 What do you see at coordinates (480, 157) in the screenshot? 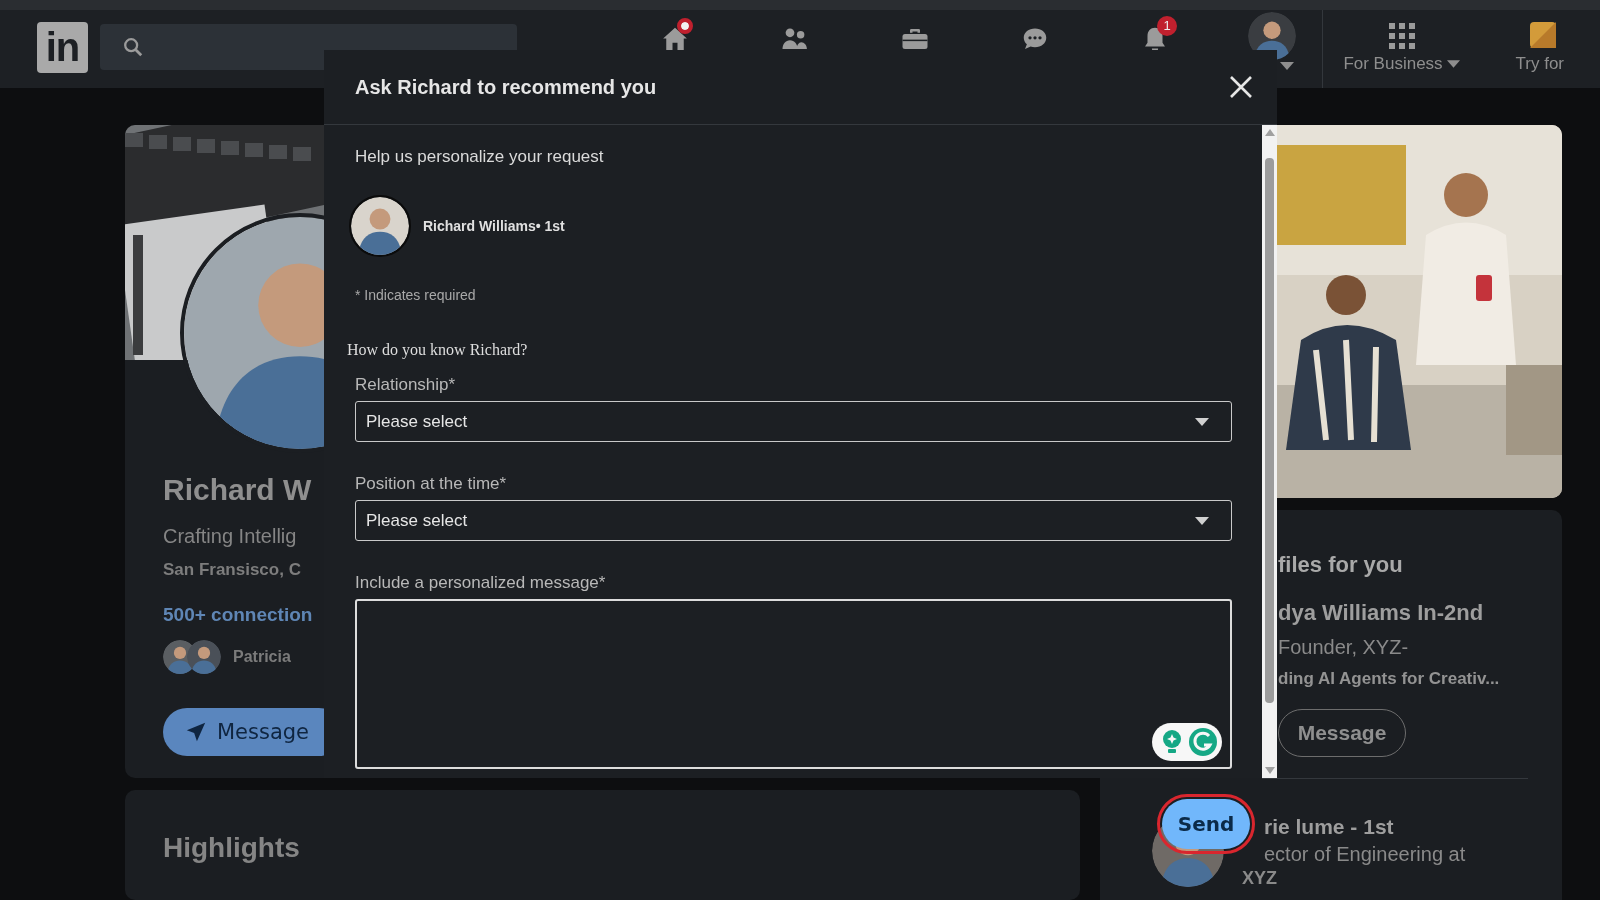
I see `dialog-subtitle: Help us personalize your request` at bounding box center [480, 157].